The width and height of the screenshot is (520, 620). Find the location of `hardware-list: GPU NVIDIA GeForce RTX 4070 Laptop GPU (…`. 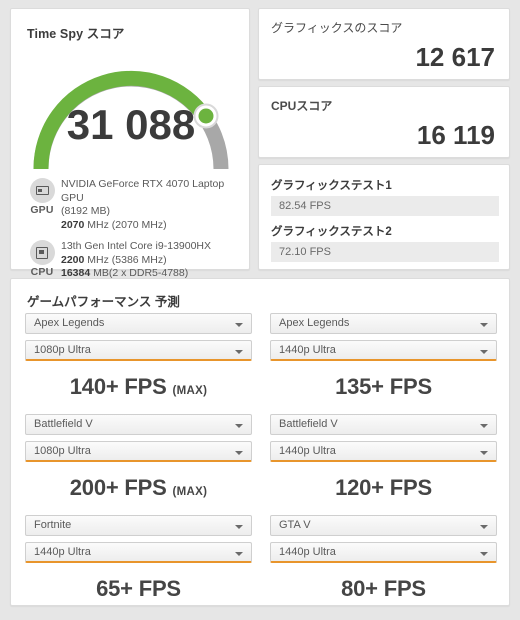

hardware-list: GPU NVIDIA GeForce RTX 4070 Laptop GPU (… is located at coordinates (136, 232).